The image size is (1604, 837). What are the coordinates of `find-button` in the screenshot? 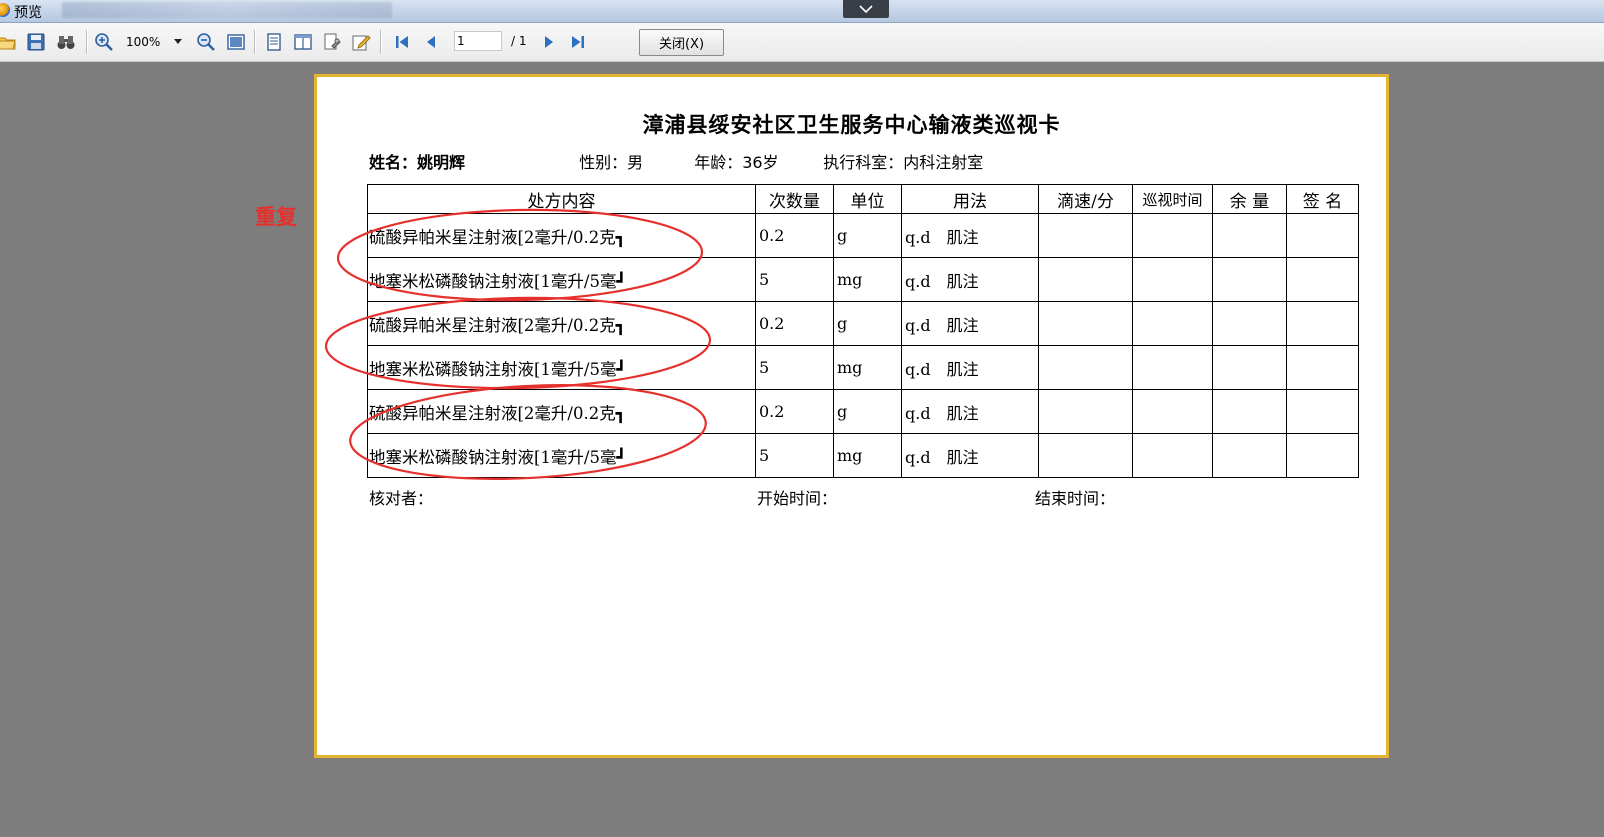 It's located at (66, 42).